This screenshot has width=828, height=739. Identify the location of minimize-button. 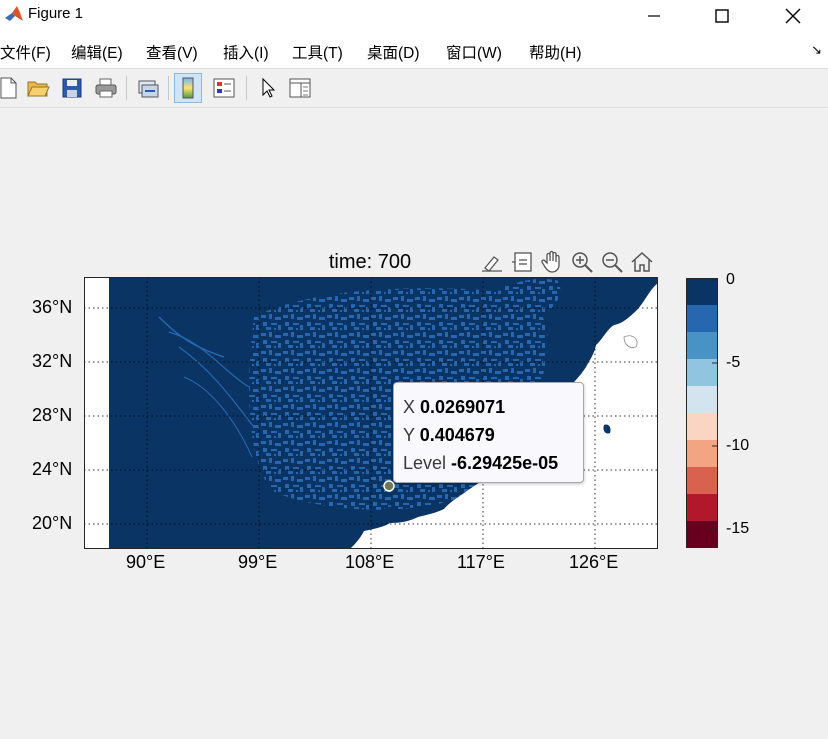
(654, 16).